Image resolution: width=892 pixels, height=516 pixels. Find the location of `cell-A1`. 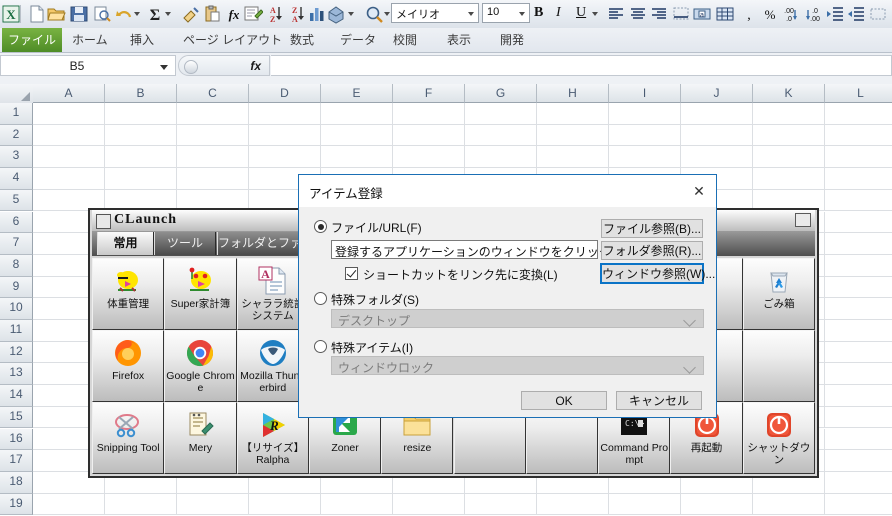

cell-A1 is located at coordinates (69, 114).